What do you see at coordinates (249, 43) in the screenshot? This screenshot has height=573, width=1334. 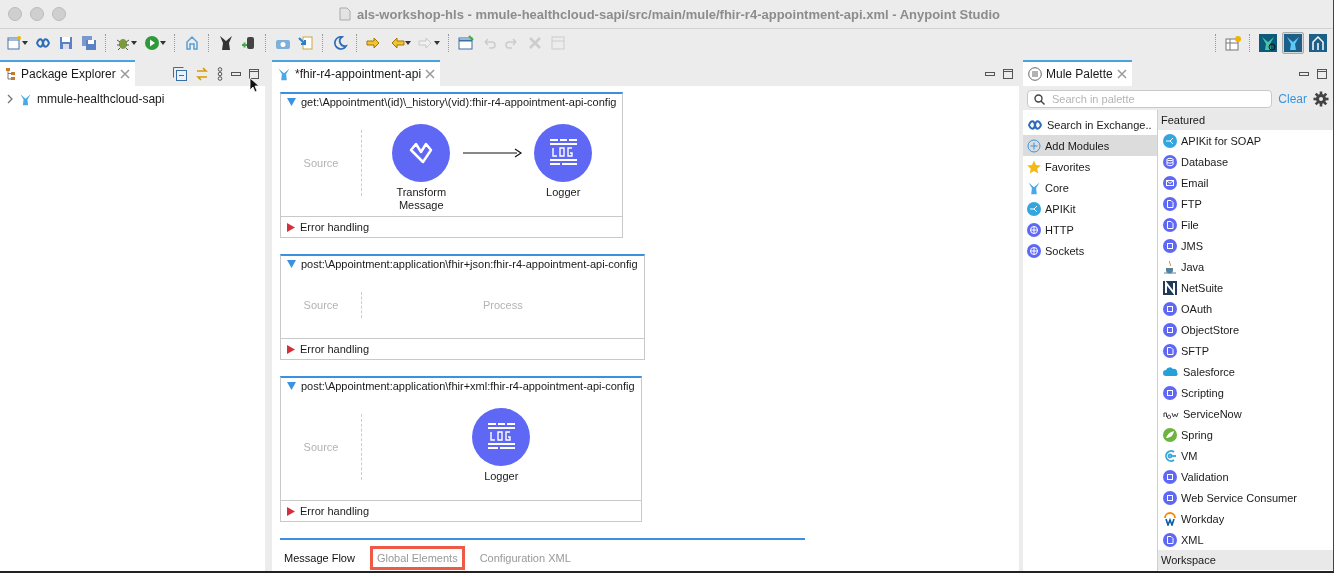 I see `jar-icon` at bounding box center [249, 43].